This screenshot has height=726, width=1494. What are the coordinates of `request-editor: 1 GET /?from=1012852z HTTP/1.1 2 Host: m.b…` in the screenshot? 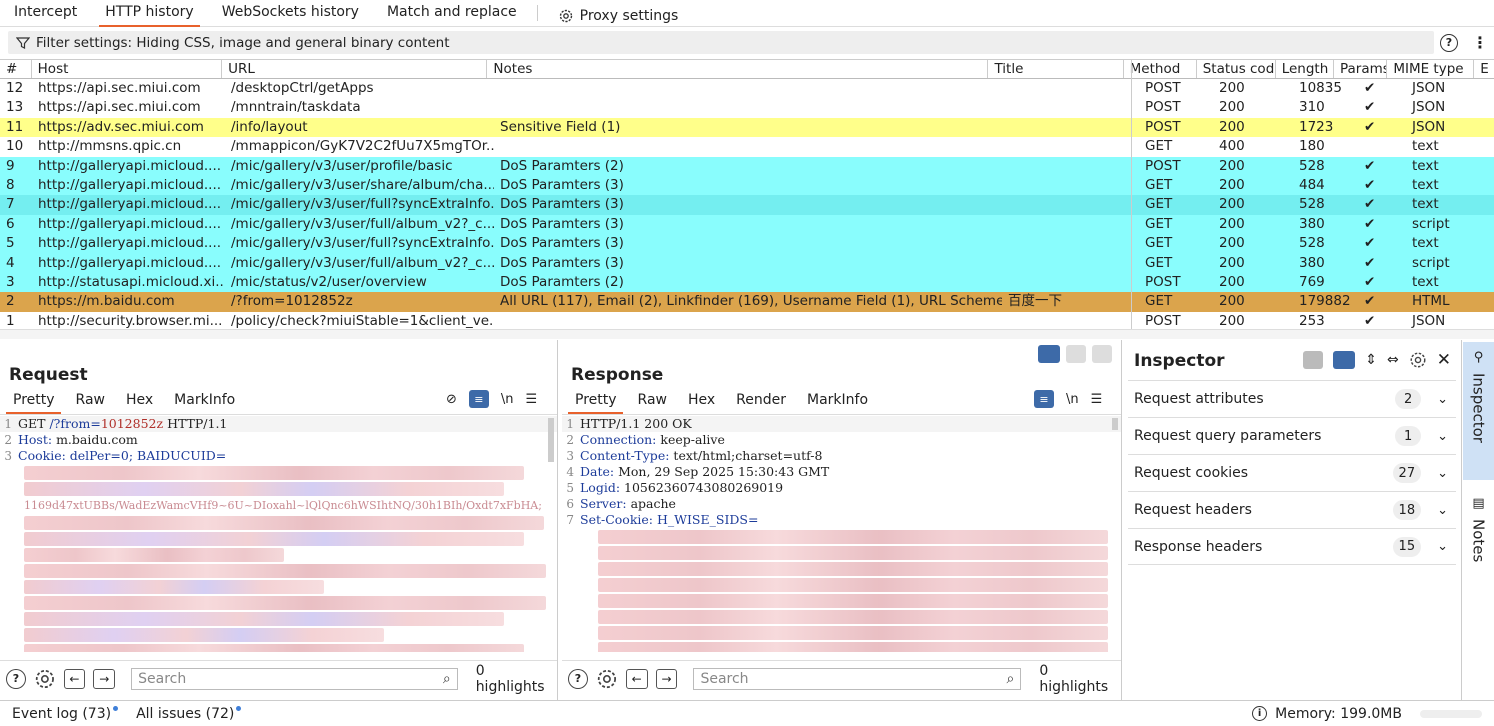 It's located at (278, 534).